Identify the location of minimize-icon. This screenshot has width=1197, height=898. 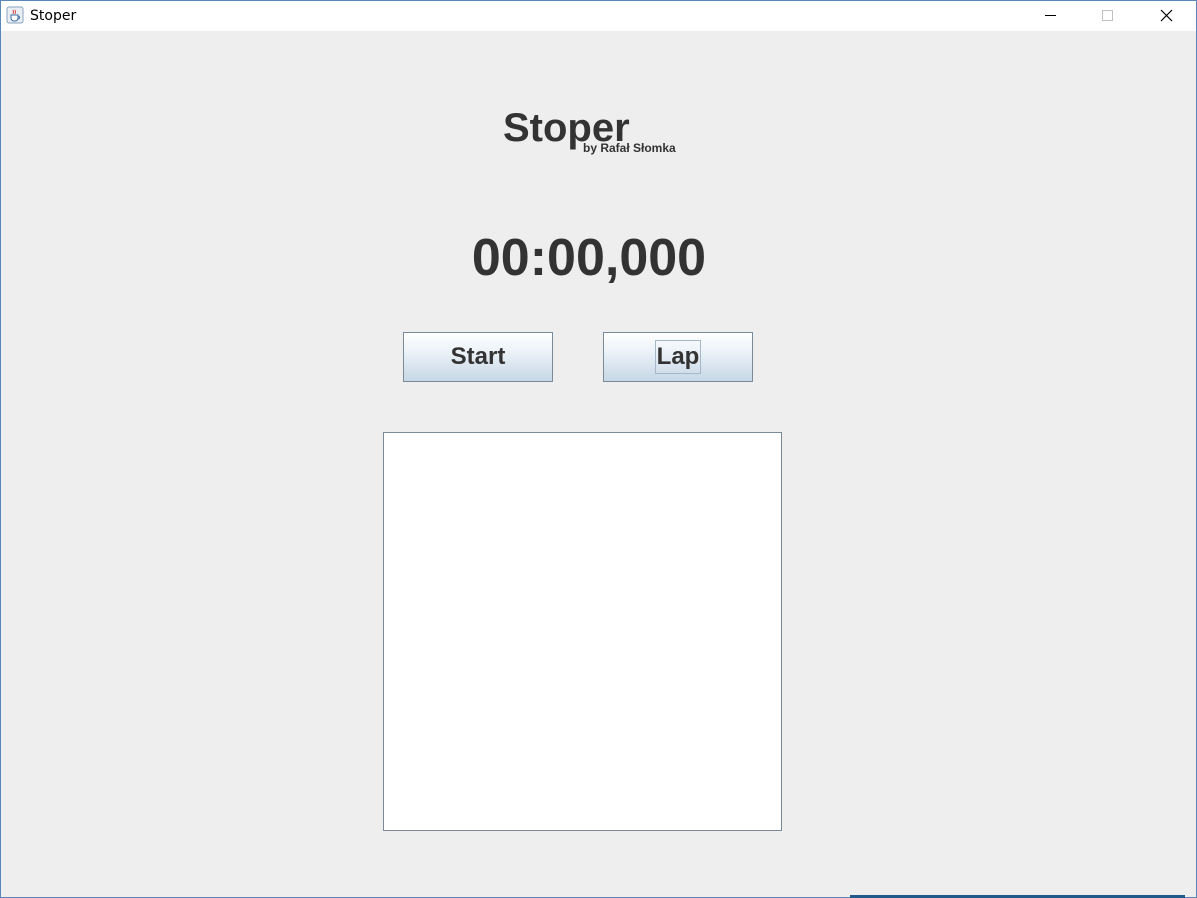
(1050, 15).